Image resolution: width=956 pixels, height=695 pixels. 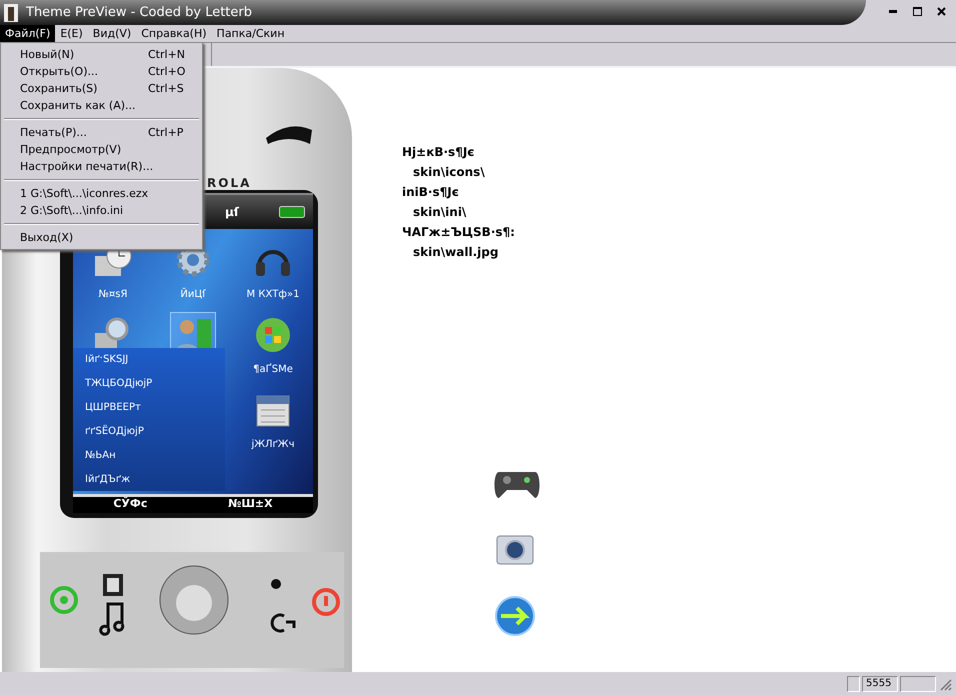 What do you see at coordinates (174, 33) in the screenshot?
I see `menu-item: Справка(H)` at bounding box center [174, 33].